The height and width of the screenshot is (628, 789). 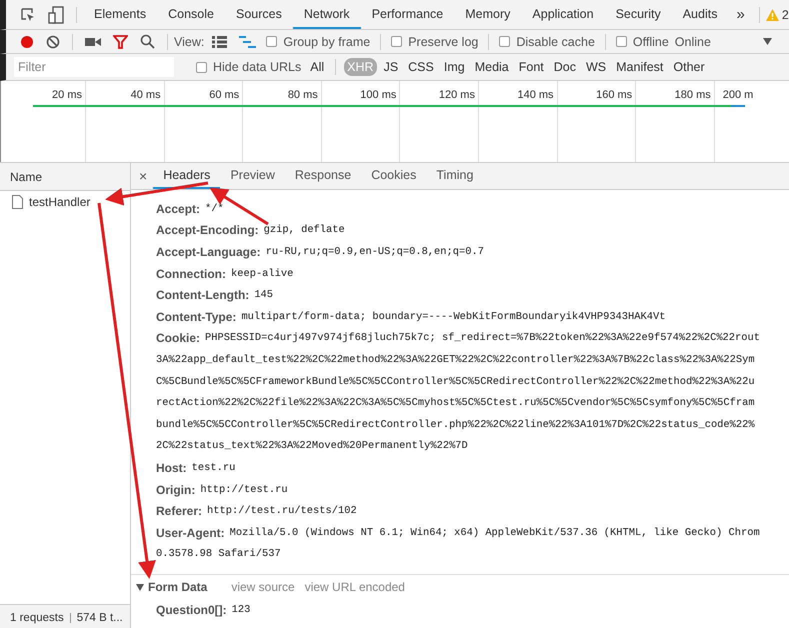 What do you see at coordinates (454, 67) in the screenshot?
I see `type-filter: Img` at bounding box center [454, 67].